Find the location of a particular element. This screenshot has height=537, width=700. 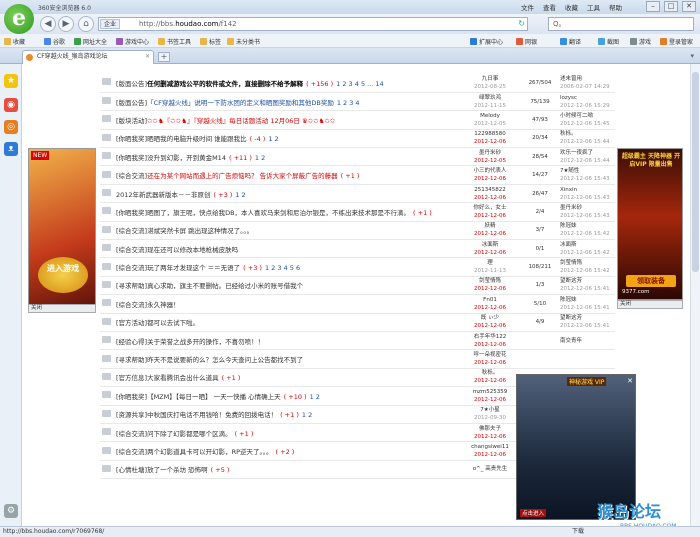

vertical-scrollbar is located at coordinates (695, 295).